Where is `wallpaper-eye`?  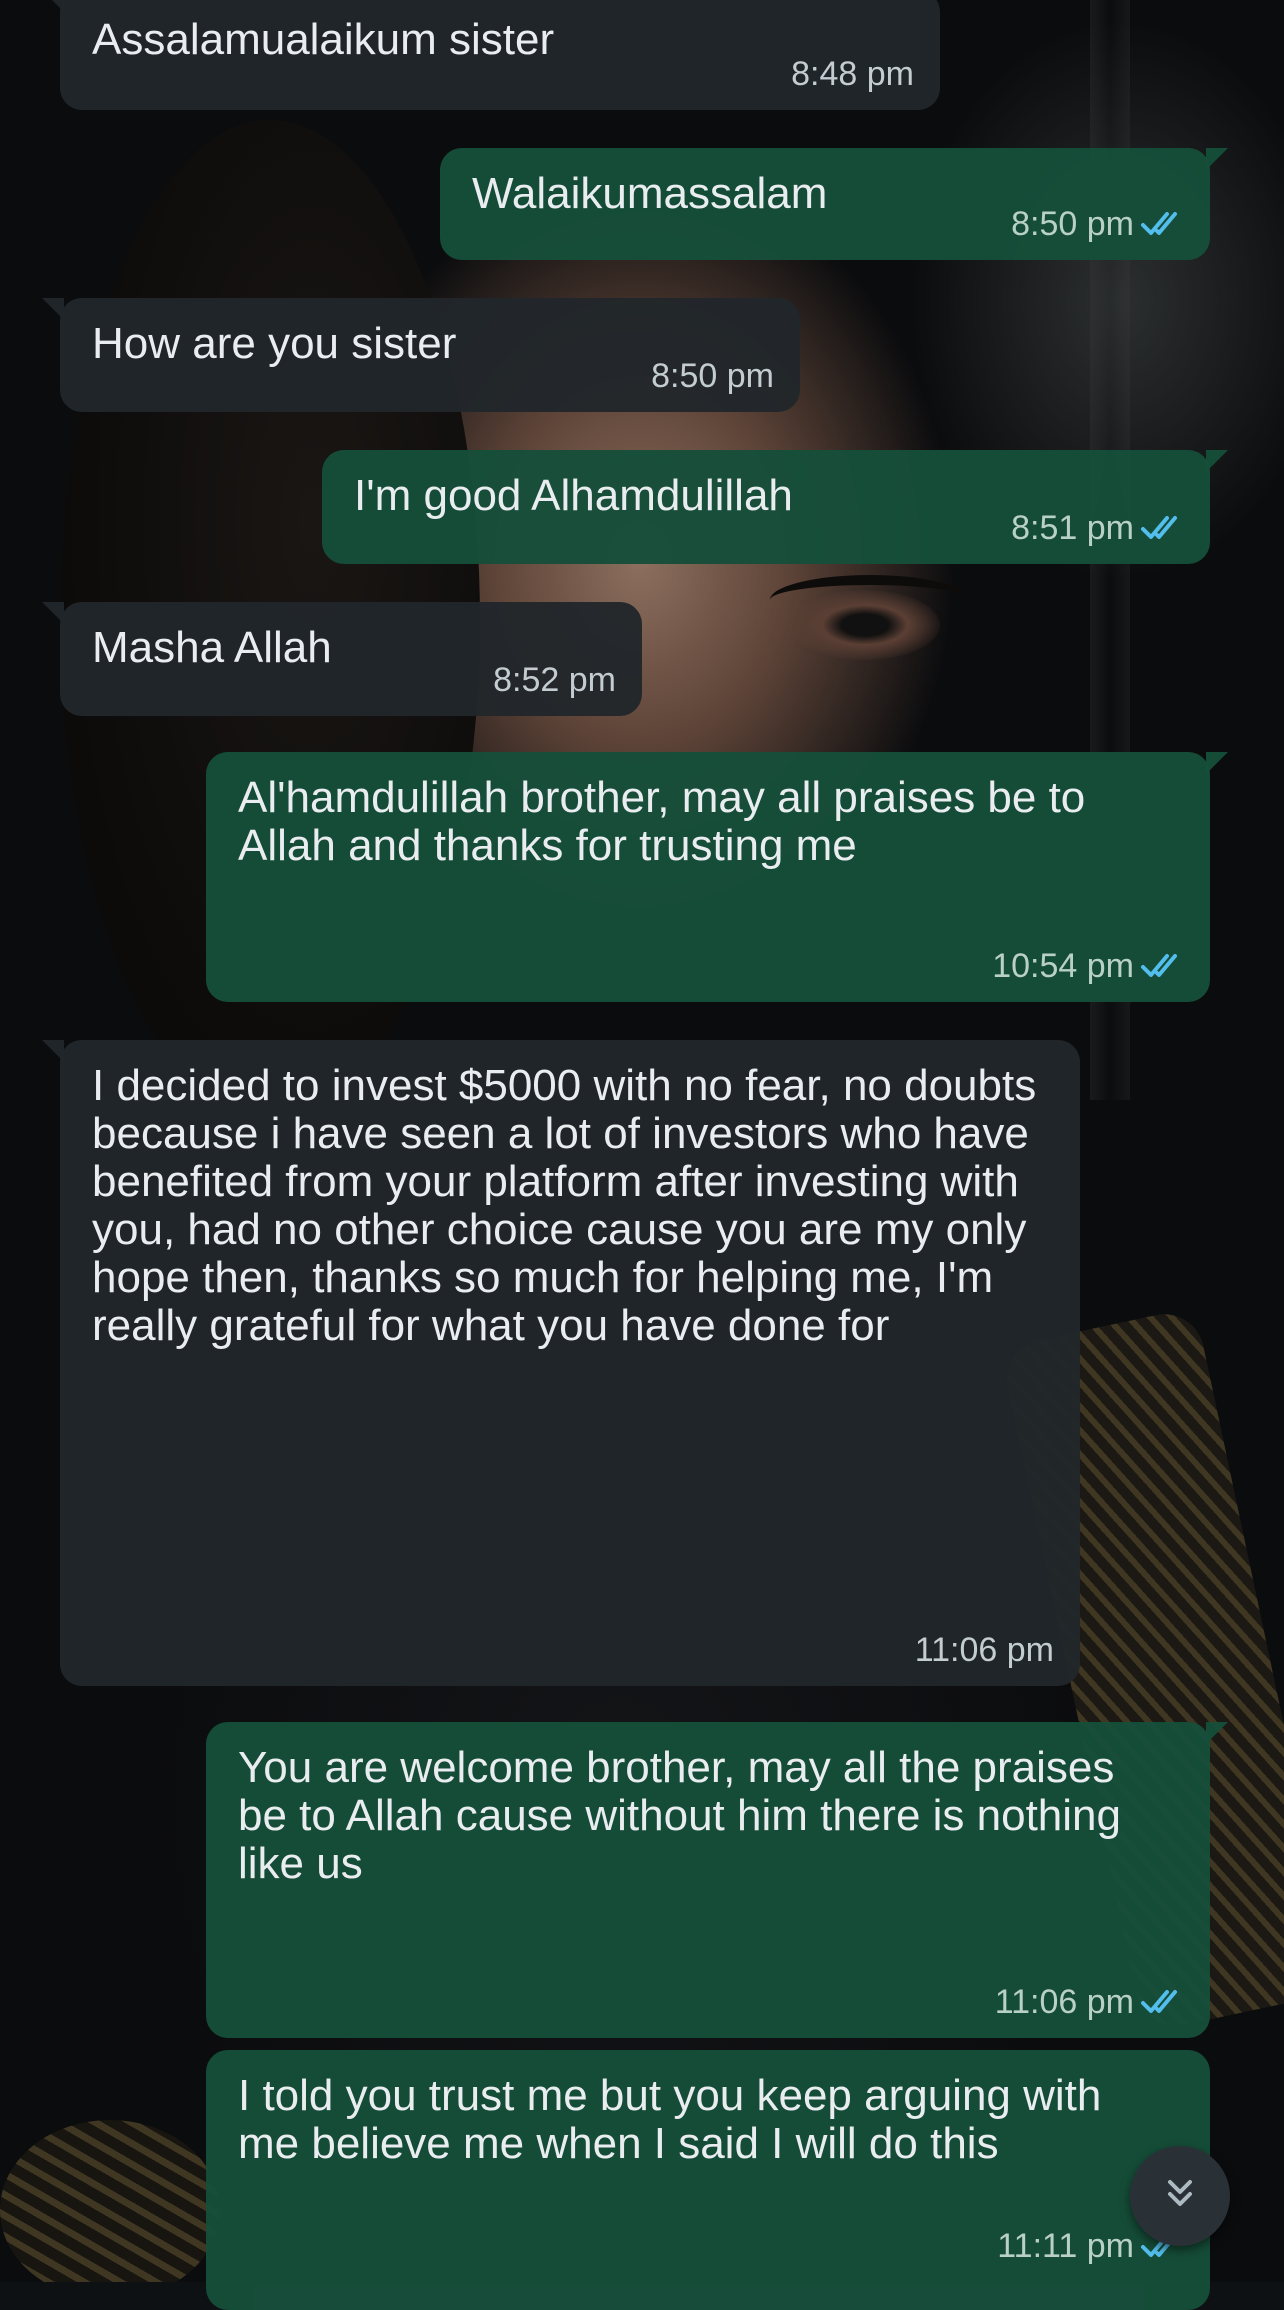
wallpaper-eye is located at coordinates (865, 625).